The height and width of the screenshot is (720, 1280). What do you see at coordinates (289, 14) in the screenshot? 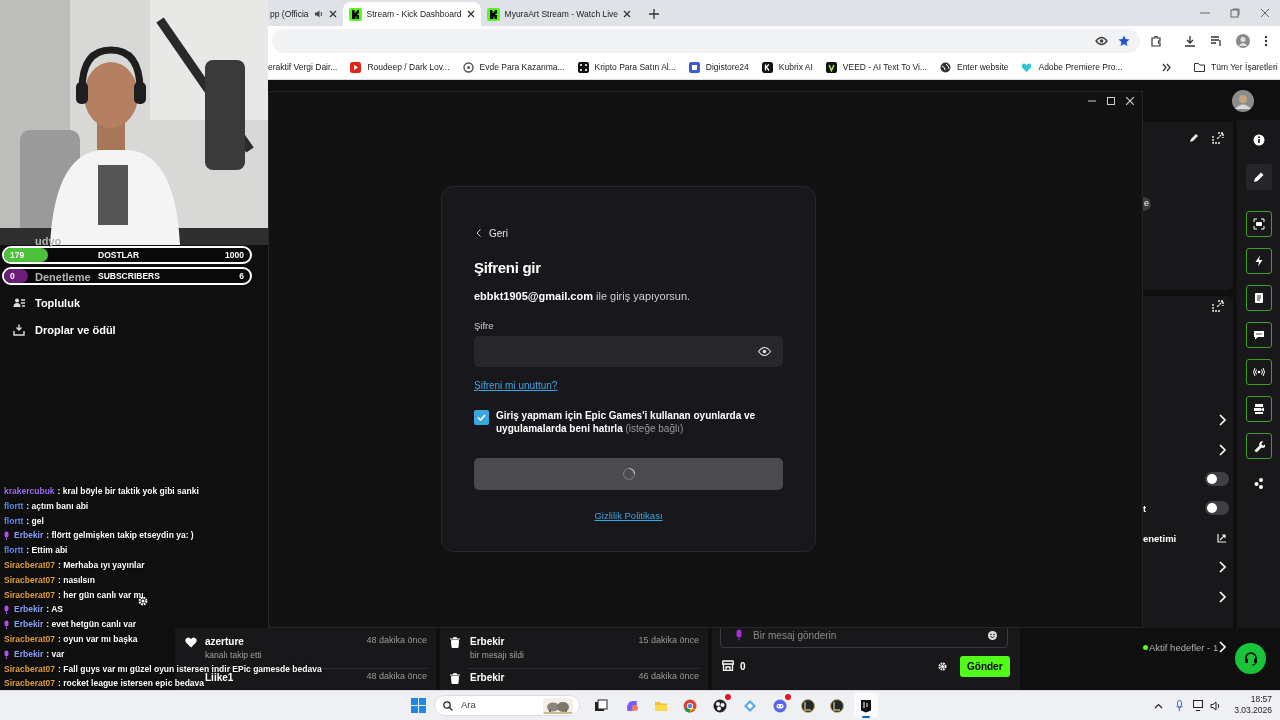
I see `tab-title: pp (Officia` at bounding box center [289, 14].